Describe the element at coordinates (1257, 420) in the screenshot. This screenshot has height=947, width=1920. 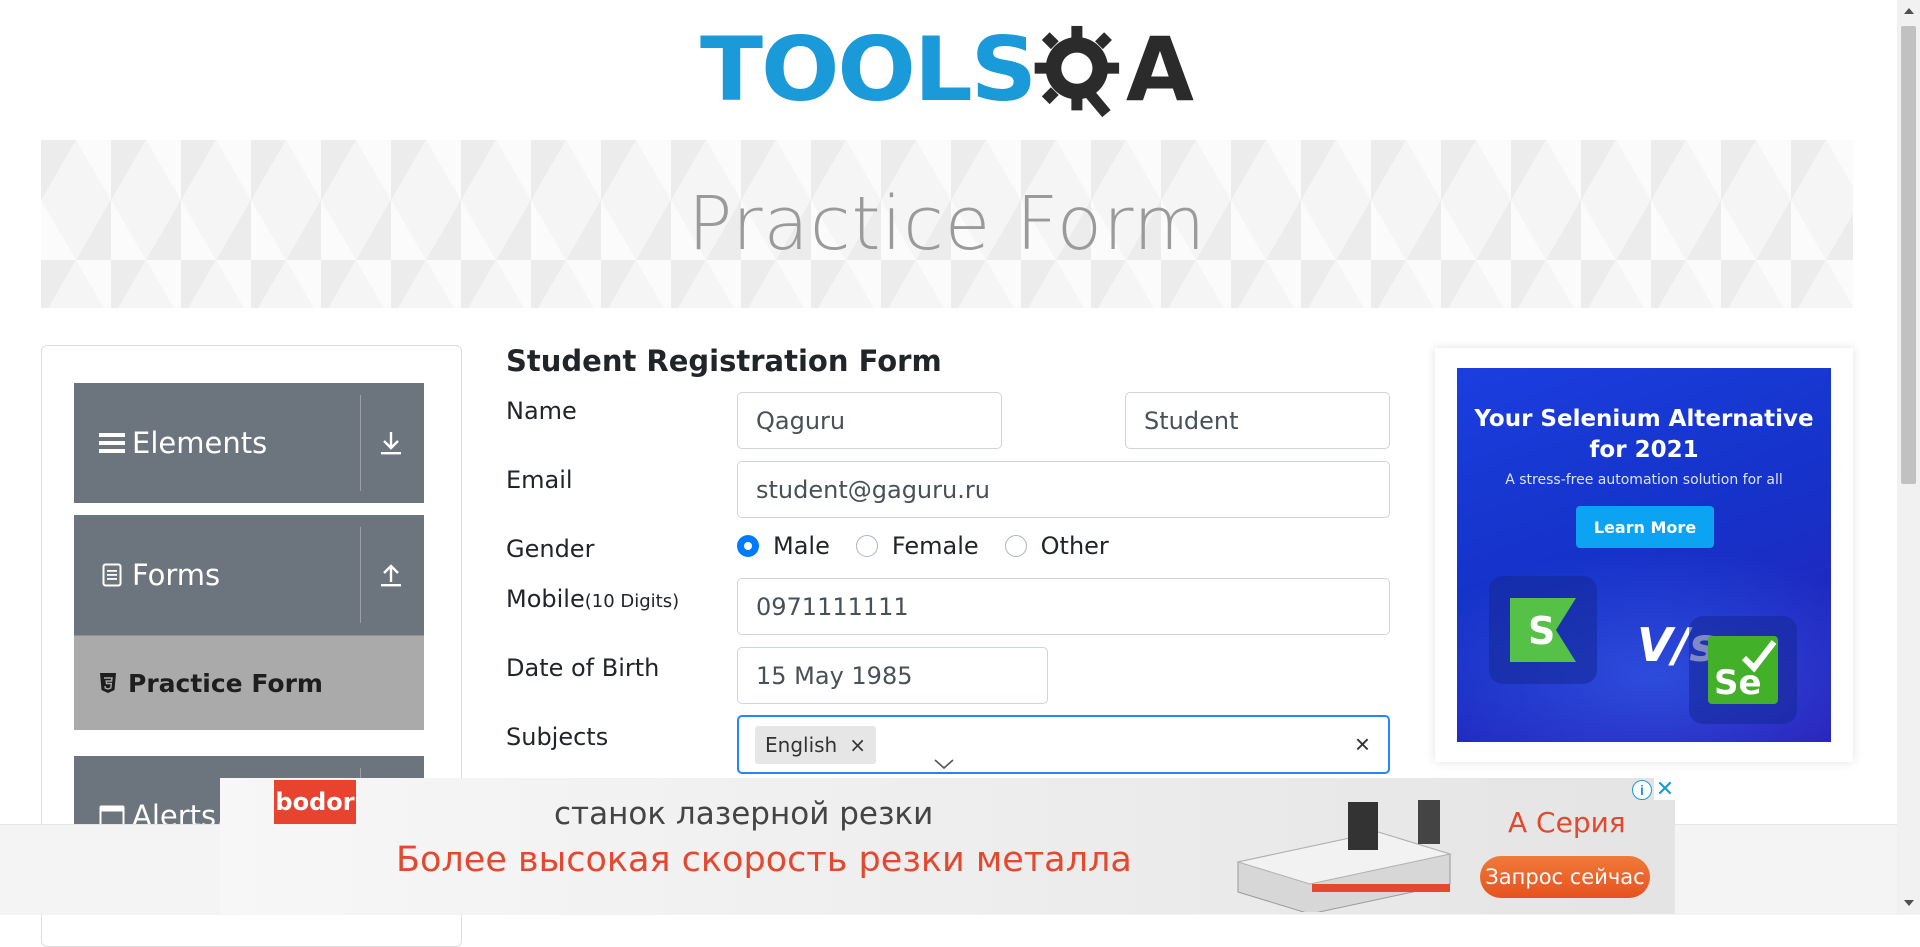
I see `last-name-input: Student` at that location.